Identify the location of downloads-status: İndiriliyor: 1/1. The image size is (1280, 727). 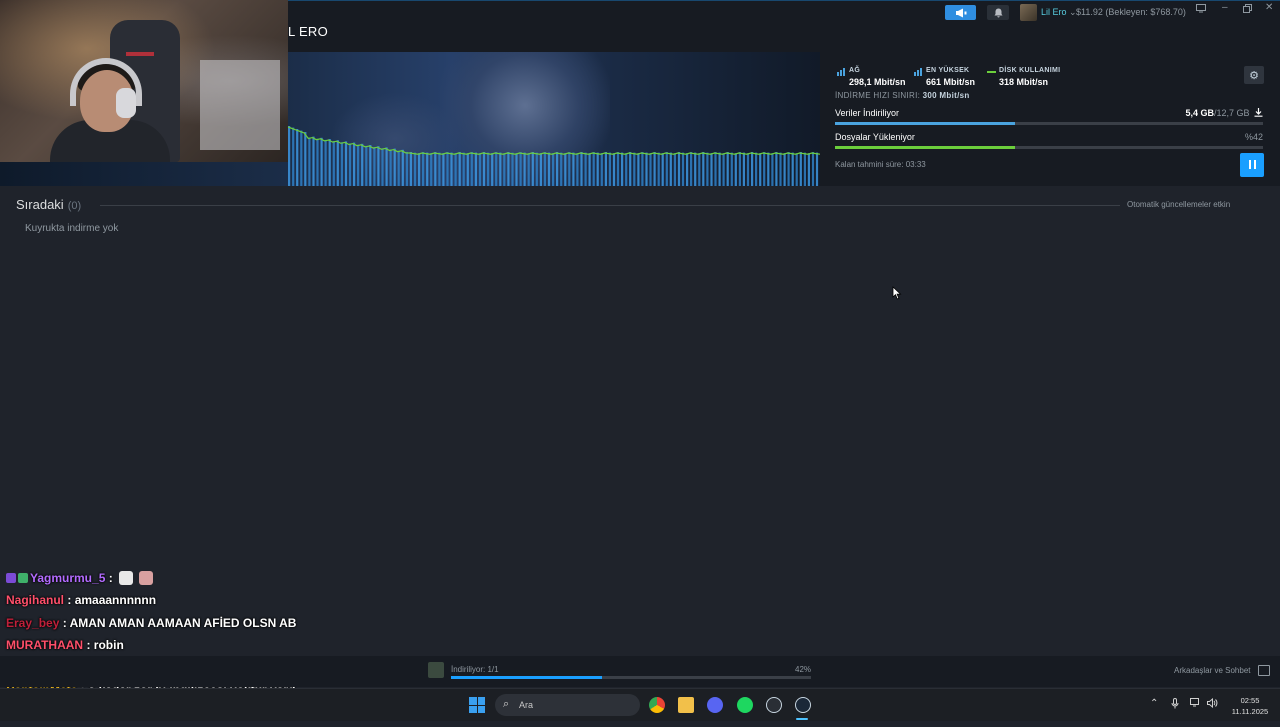
(475, 669).